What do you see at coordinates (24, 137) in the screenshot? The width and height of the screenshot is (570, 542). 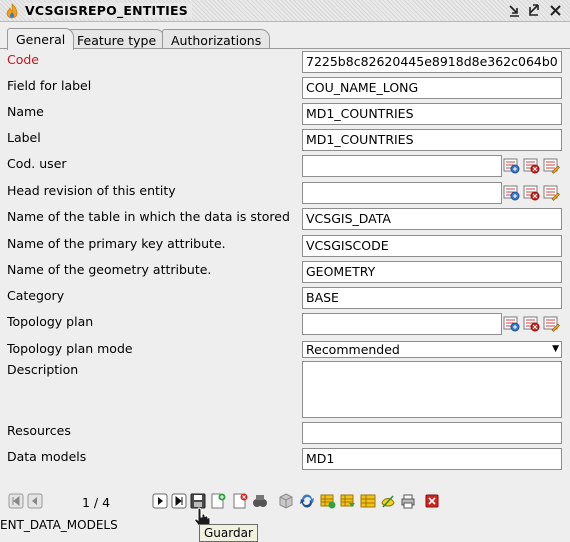 I see `label-label: Label` at bounding box center [24, 137].